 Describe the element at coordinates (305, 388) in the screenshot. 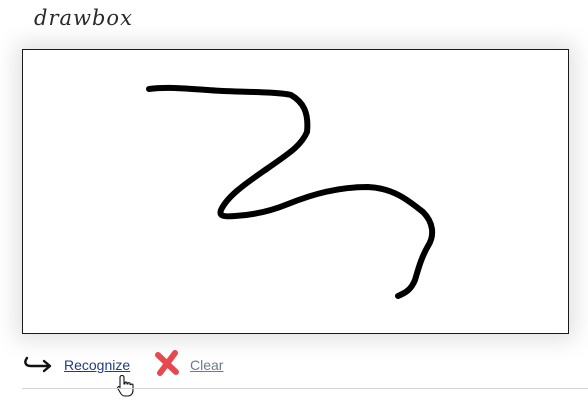

I see `bottom-divider` at that location.